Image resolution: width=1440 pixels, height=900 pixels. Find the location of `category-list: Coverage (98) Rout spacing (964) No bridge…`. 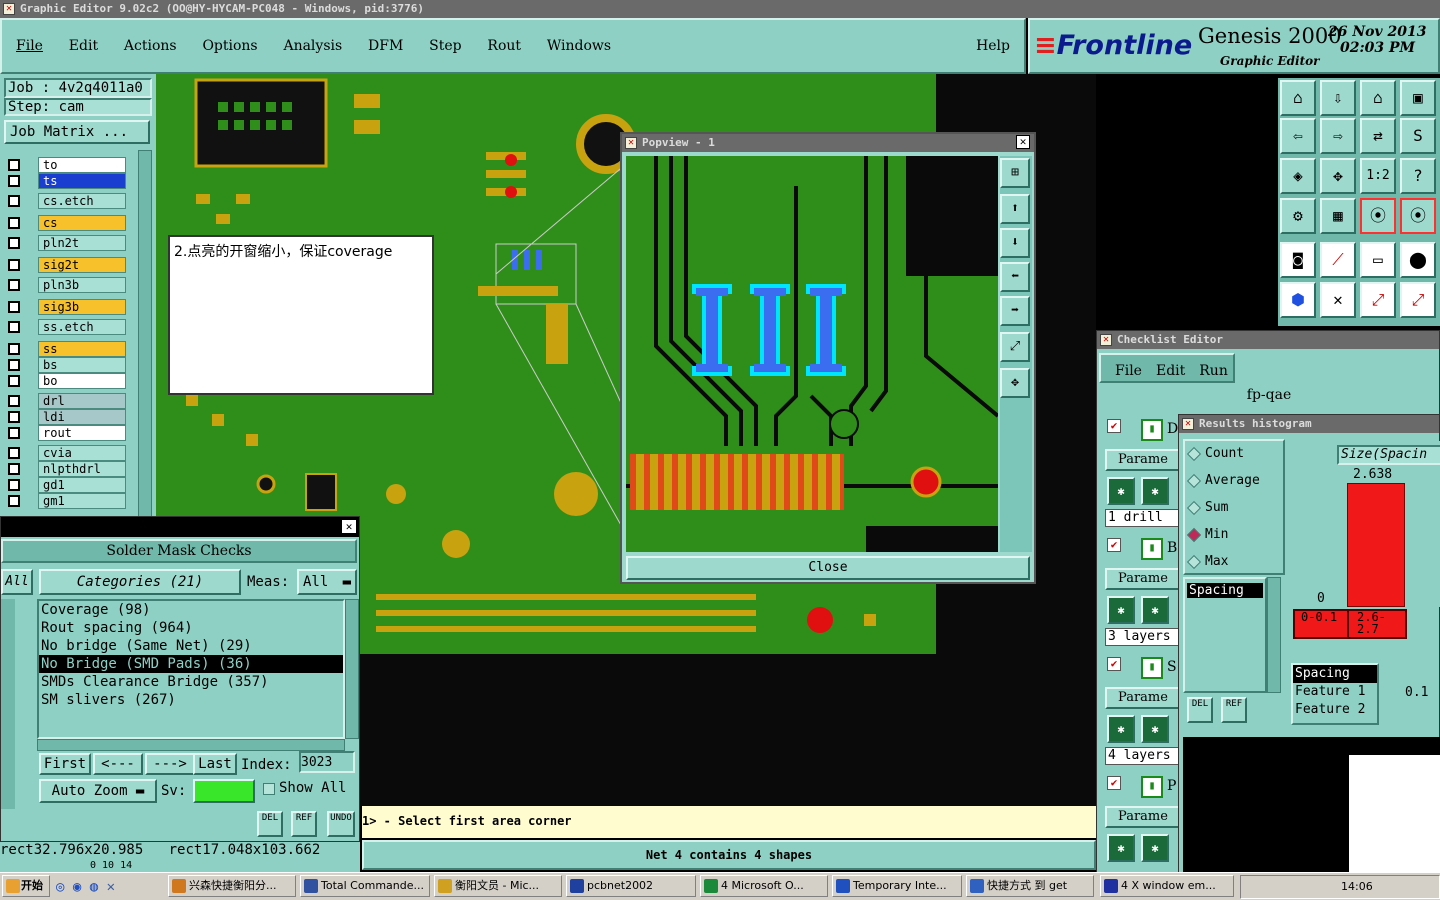

category-list: Coverage (98) Rout spacing (964) No bridge… is located at coordinates (191, 669).